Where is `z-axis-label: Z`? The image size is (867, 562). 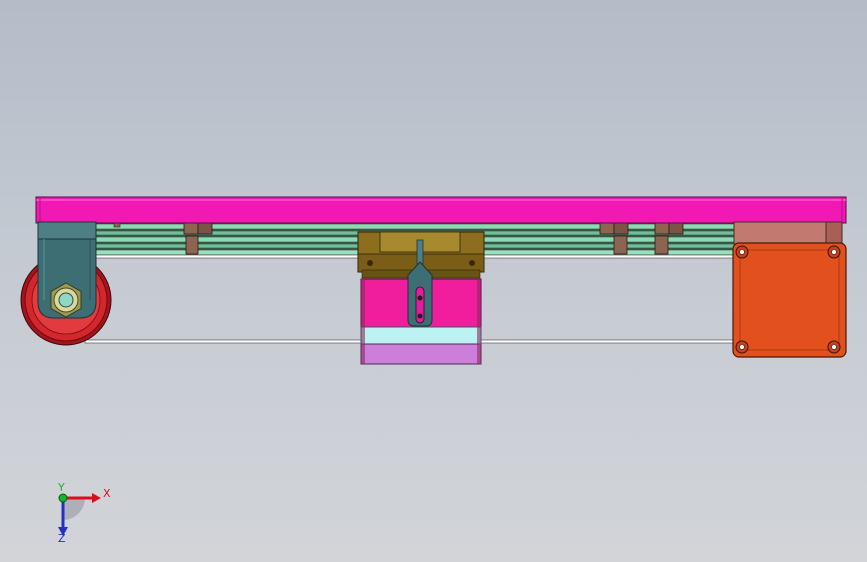 z-axis-label: Z is located at coordinates (62, 538).